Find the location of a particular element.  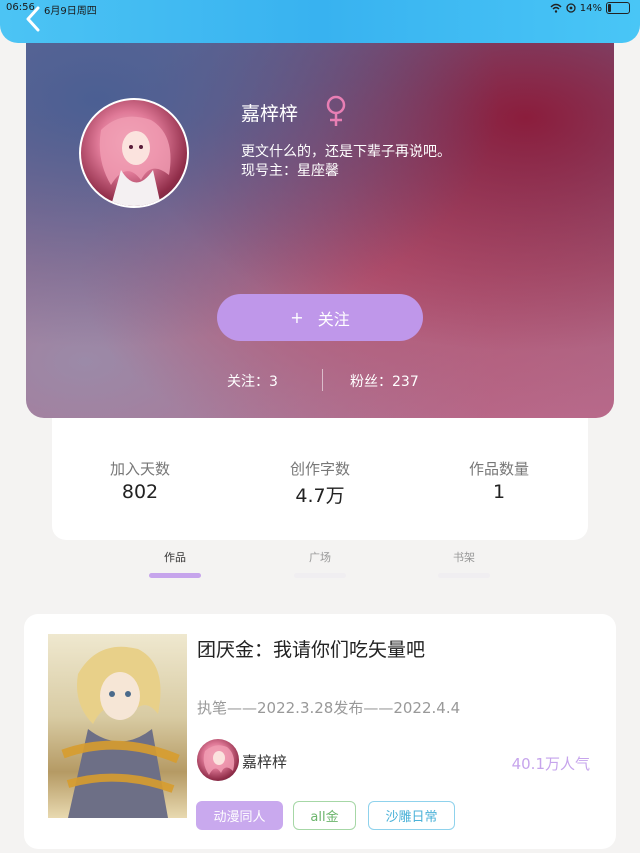

stats-card: 加入天数 802 创作字数 4.7万 作品数量 1 is located at coordinates (320, 479).